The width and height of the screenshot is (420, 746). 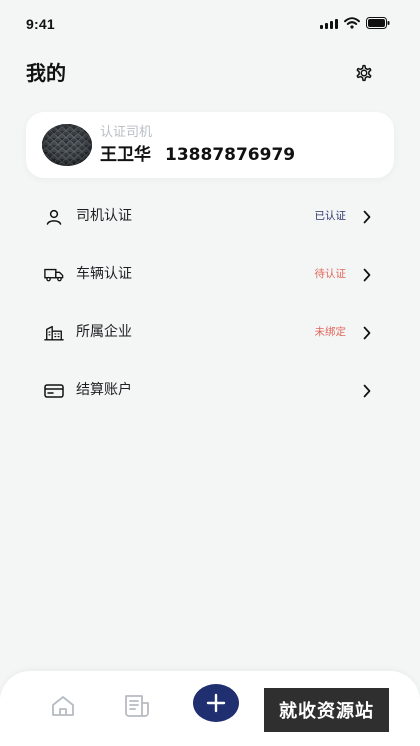 What do you see at coordinates (209, 216) in the screenshot?
I see `menu-item-driver-certification: 司机认证 已认证` at bounding box center [209, 216].